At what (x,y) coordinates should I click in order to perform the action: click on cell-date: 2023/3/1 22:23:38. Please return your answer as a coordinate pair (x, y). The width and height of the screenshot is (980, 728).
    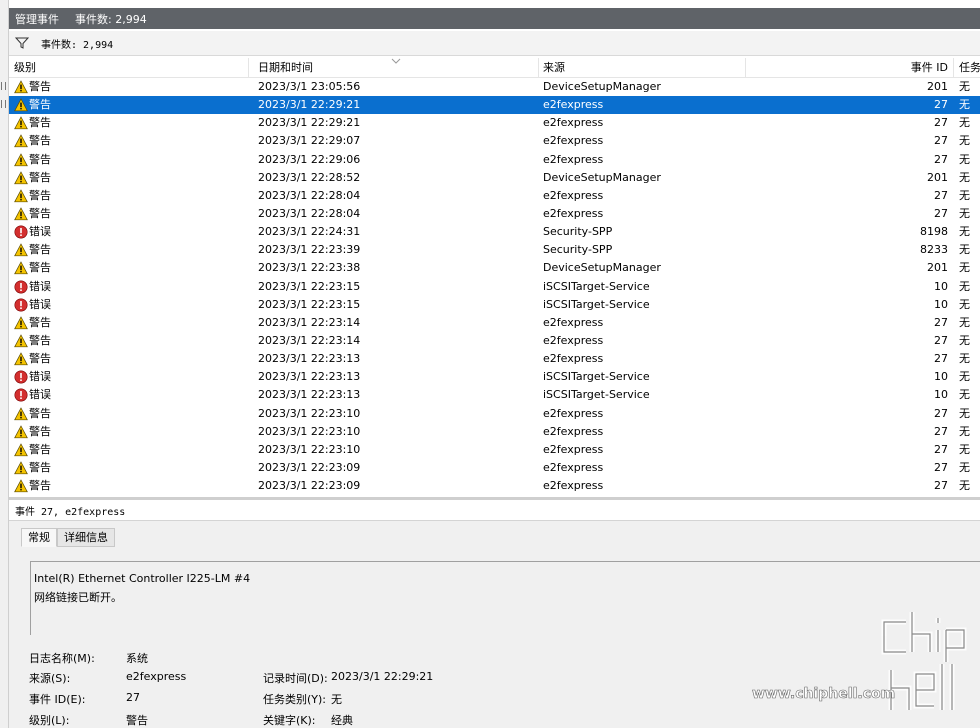
    Looking at the image, I should click on (309, 268).